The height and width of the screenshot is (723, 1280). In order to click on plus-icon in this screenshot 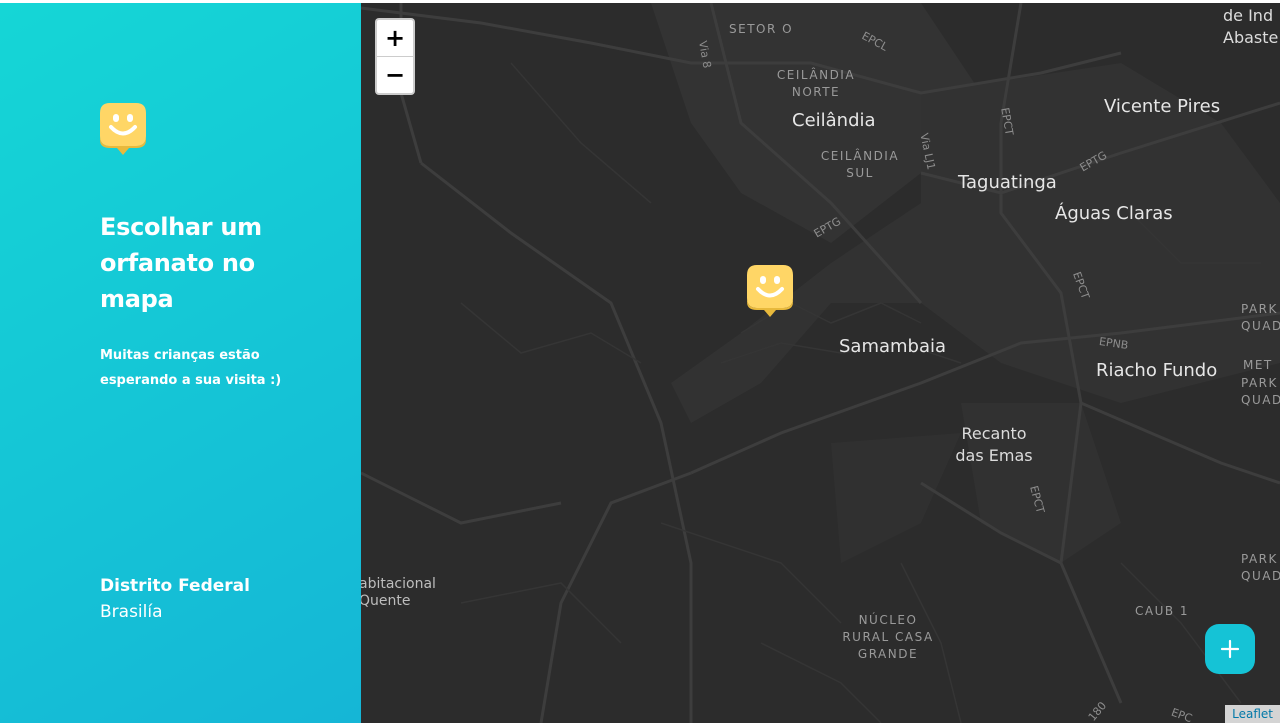, I will do `click(1230, 649)`.